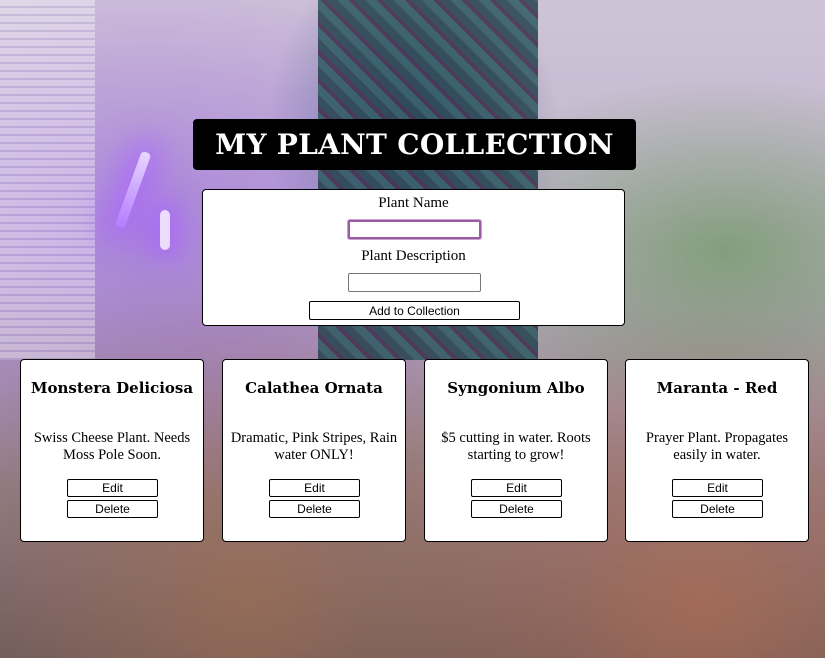  What do you see at coordinates (314, 446) in the screenshot?
I see `plant-card-description: Dramatic, Pink Stripes, Rain water ONLY!` at bounding box center [314, 446].